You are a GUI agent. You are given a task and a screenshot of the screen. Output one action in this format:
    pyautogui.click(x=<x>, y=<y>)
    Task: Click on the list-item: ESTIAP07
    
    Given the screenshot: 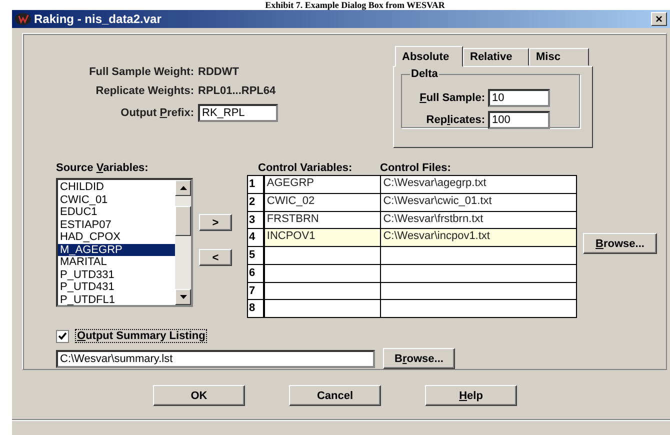 What is the action you would take?
    pyautogui.click(x=116, y=224)
    